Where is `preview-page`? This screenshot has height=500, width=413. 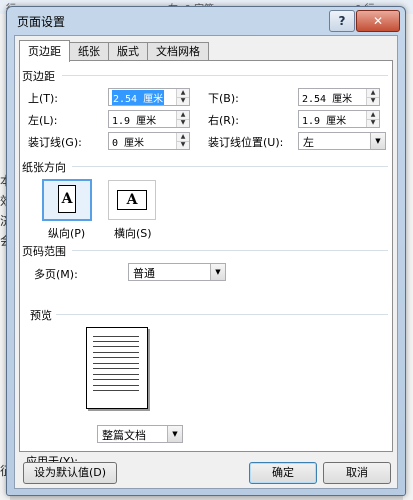 preview-page is located at coordinates (117, 368).